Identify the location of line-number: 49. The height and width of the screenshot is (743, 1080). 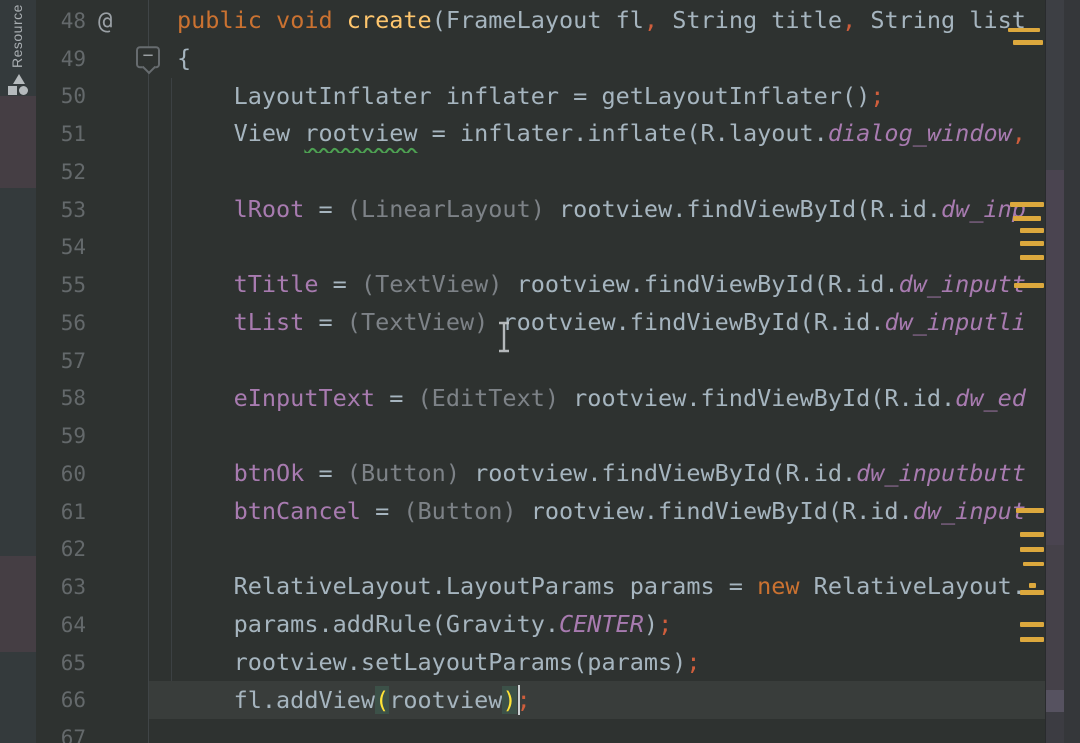
(61, 59).